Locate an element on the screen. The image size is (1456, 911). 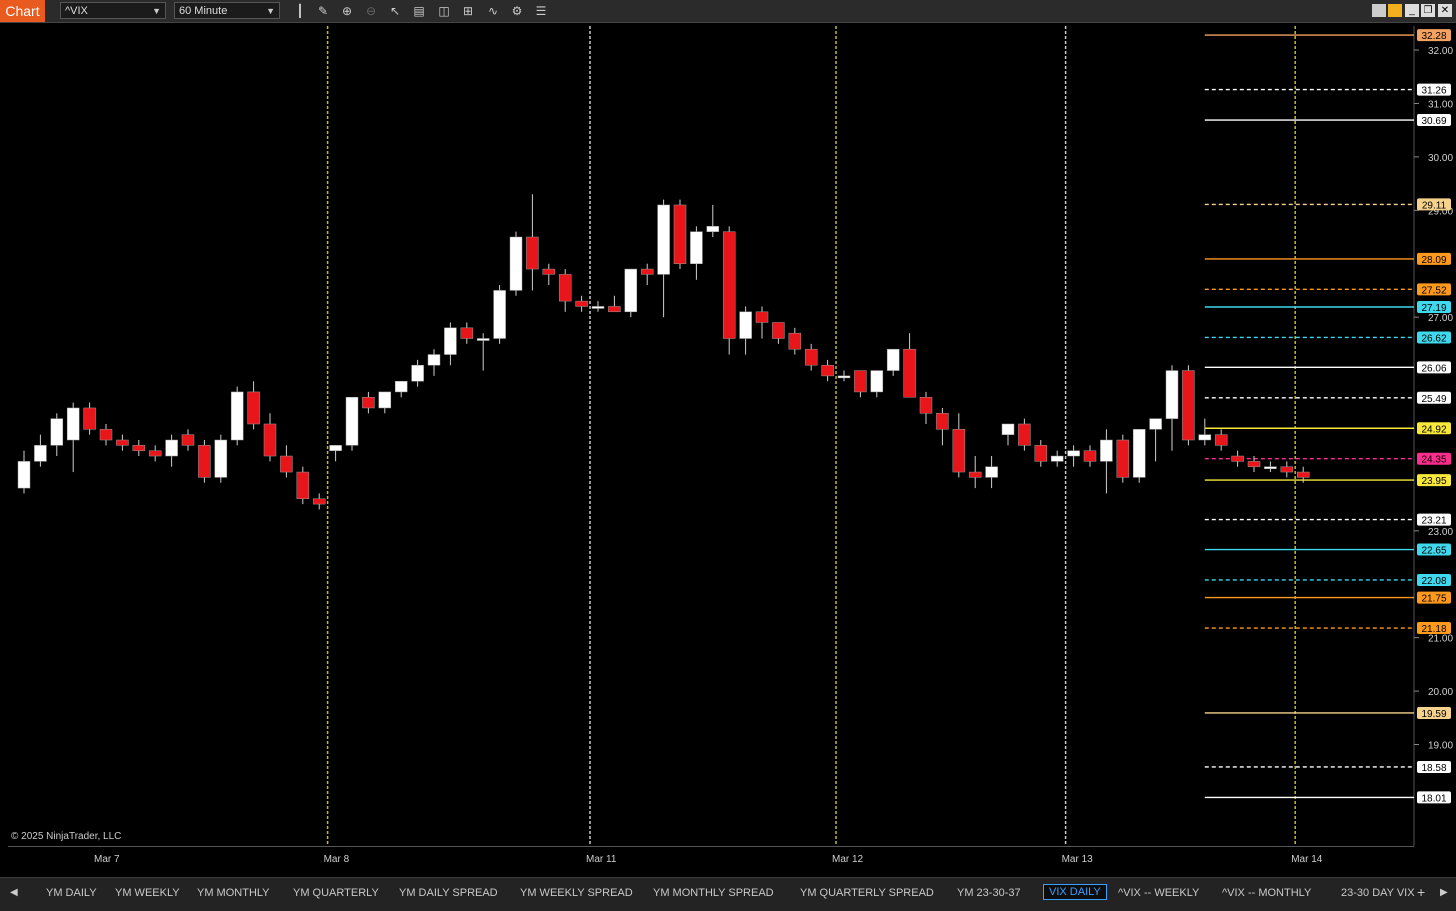
price-tick-label: 21.00 is located at coordinates (1440, 639).